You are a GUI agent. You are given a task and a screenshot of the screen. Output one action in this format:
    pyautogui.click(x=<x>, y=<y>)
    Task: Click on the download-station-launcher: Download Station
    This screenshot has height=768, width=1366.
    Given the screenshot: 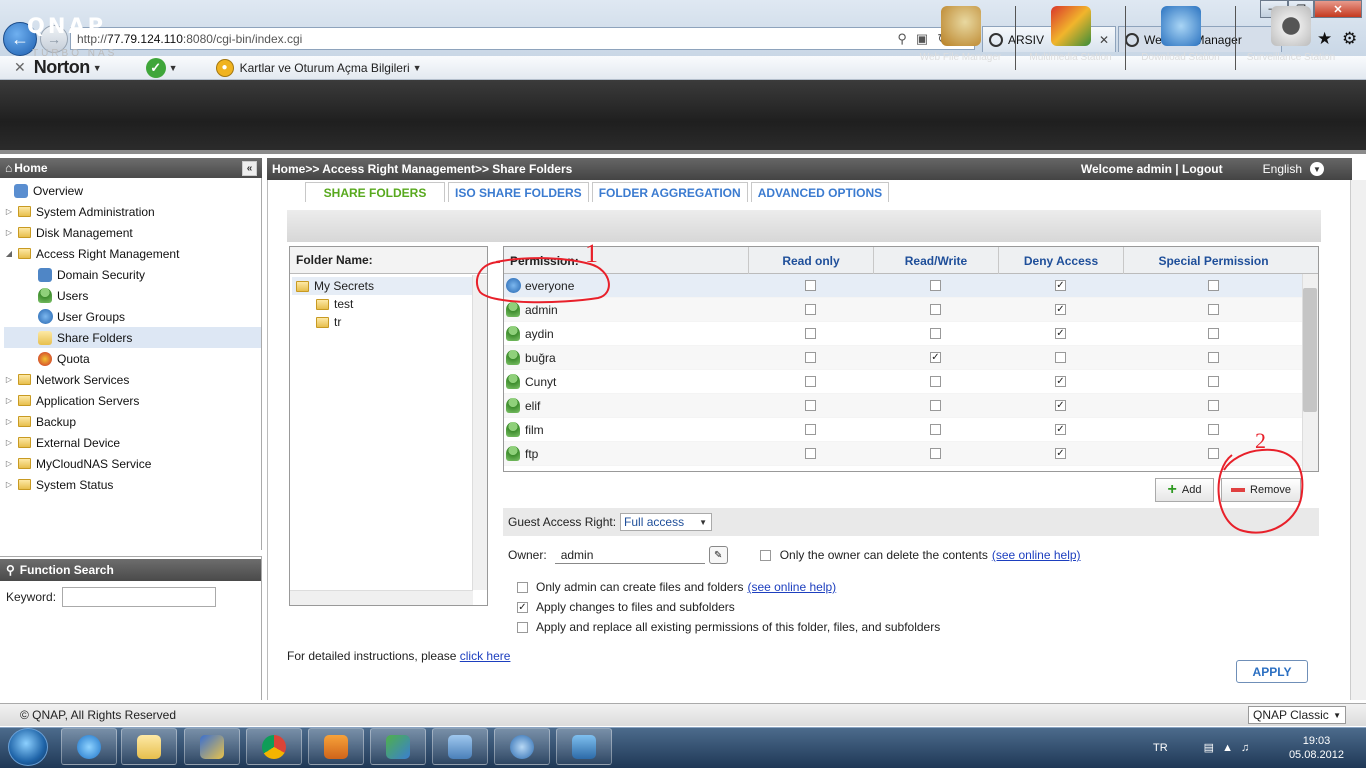 What is the action you would take?
    pyautogui.click(x=1181, y=38)
    